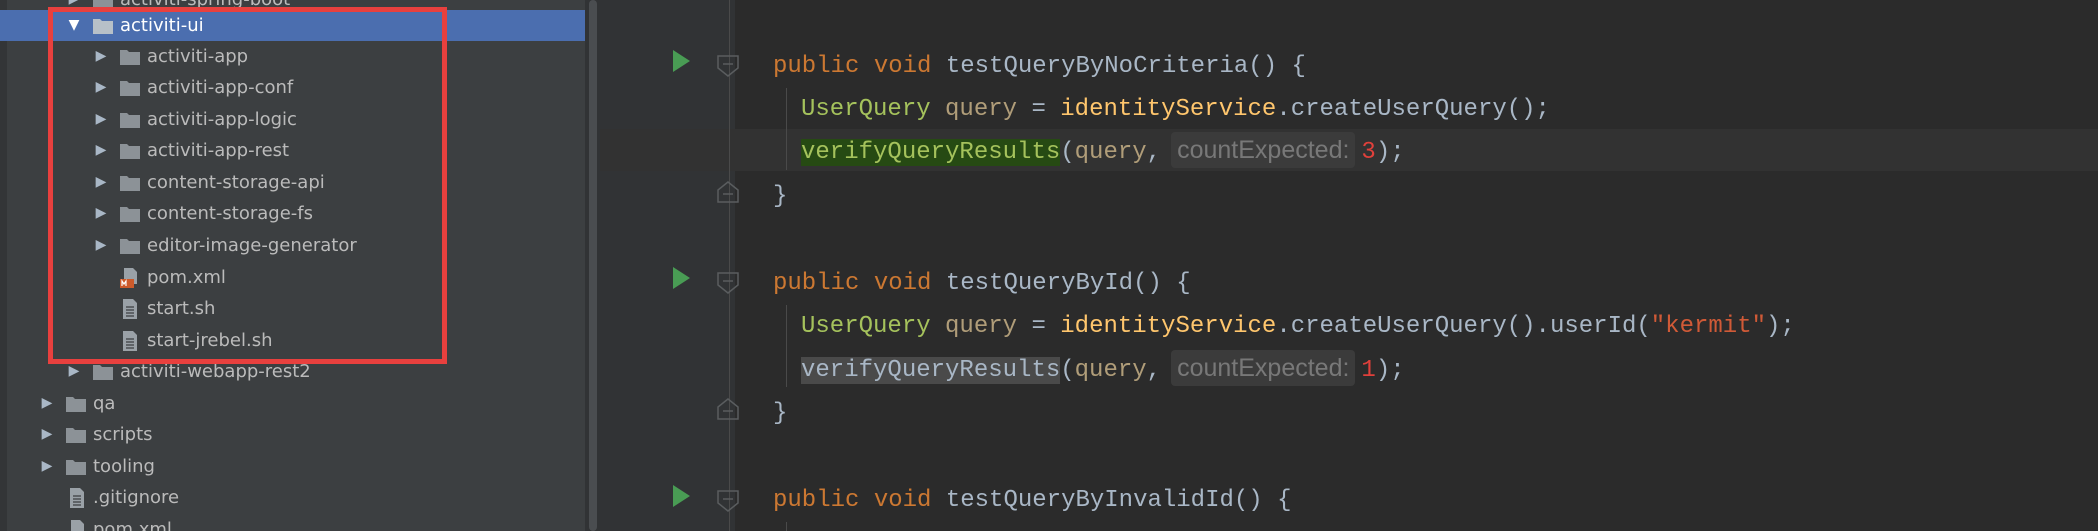 Image resolution: width=2098 pixels, height=531 pixels. Describe the element at coordinates (76, 525) in the screenshot. I see `maven-file-icon` at that location.